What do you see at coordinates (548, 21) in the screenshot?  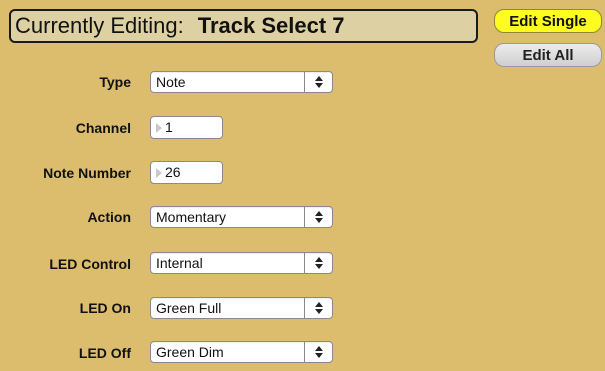 I see `edit-single-button: Edit Single` at bounding box center [548, 21].